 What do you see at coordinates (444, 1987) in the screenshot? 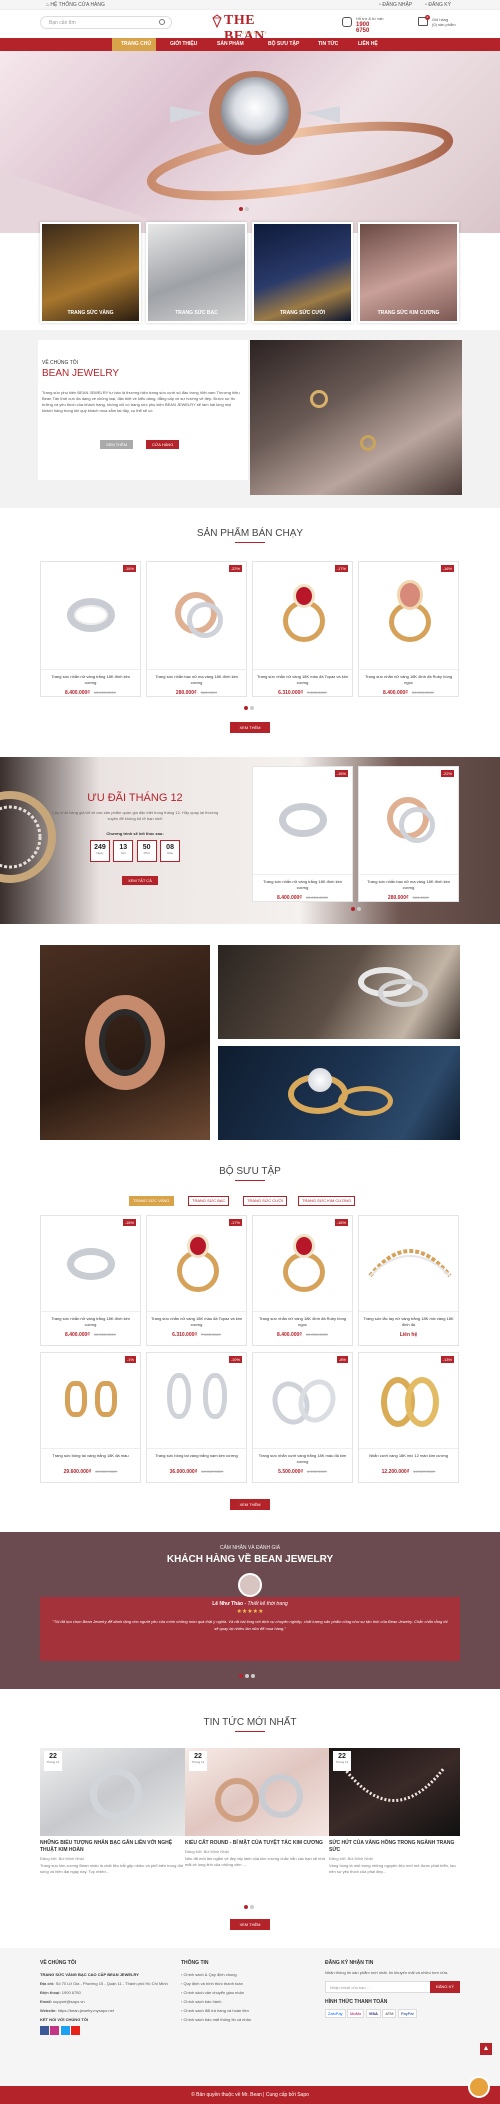
I see `subscribe-button: ĐĂNG KÝ` at bounding box center [444, 1987].